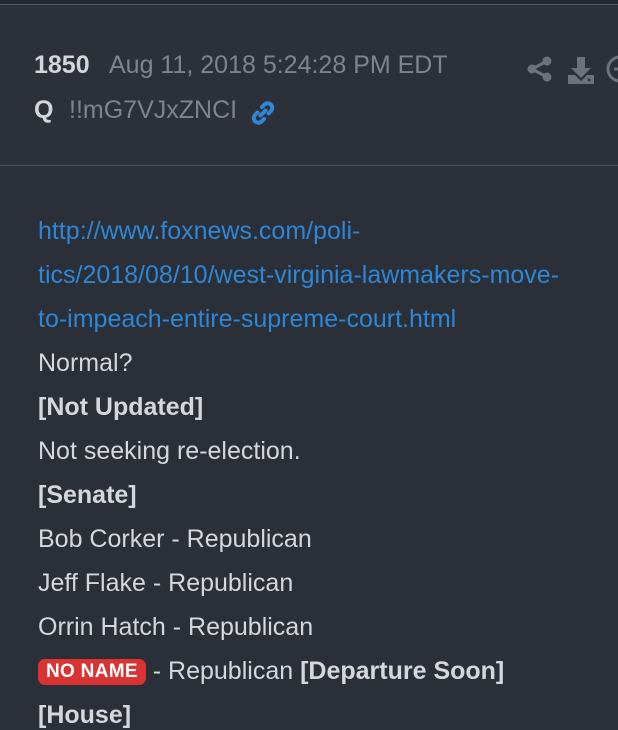  What do you see at coordinates (153, 110) in the screenshot?
I see `post-tripcode: !!mG7VJxZNCI` at bounding box center [153, 110].